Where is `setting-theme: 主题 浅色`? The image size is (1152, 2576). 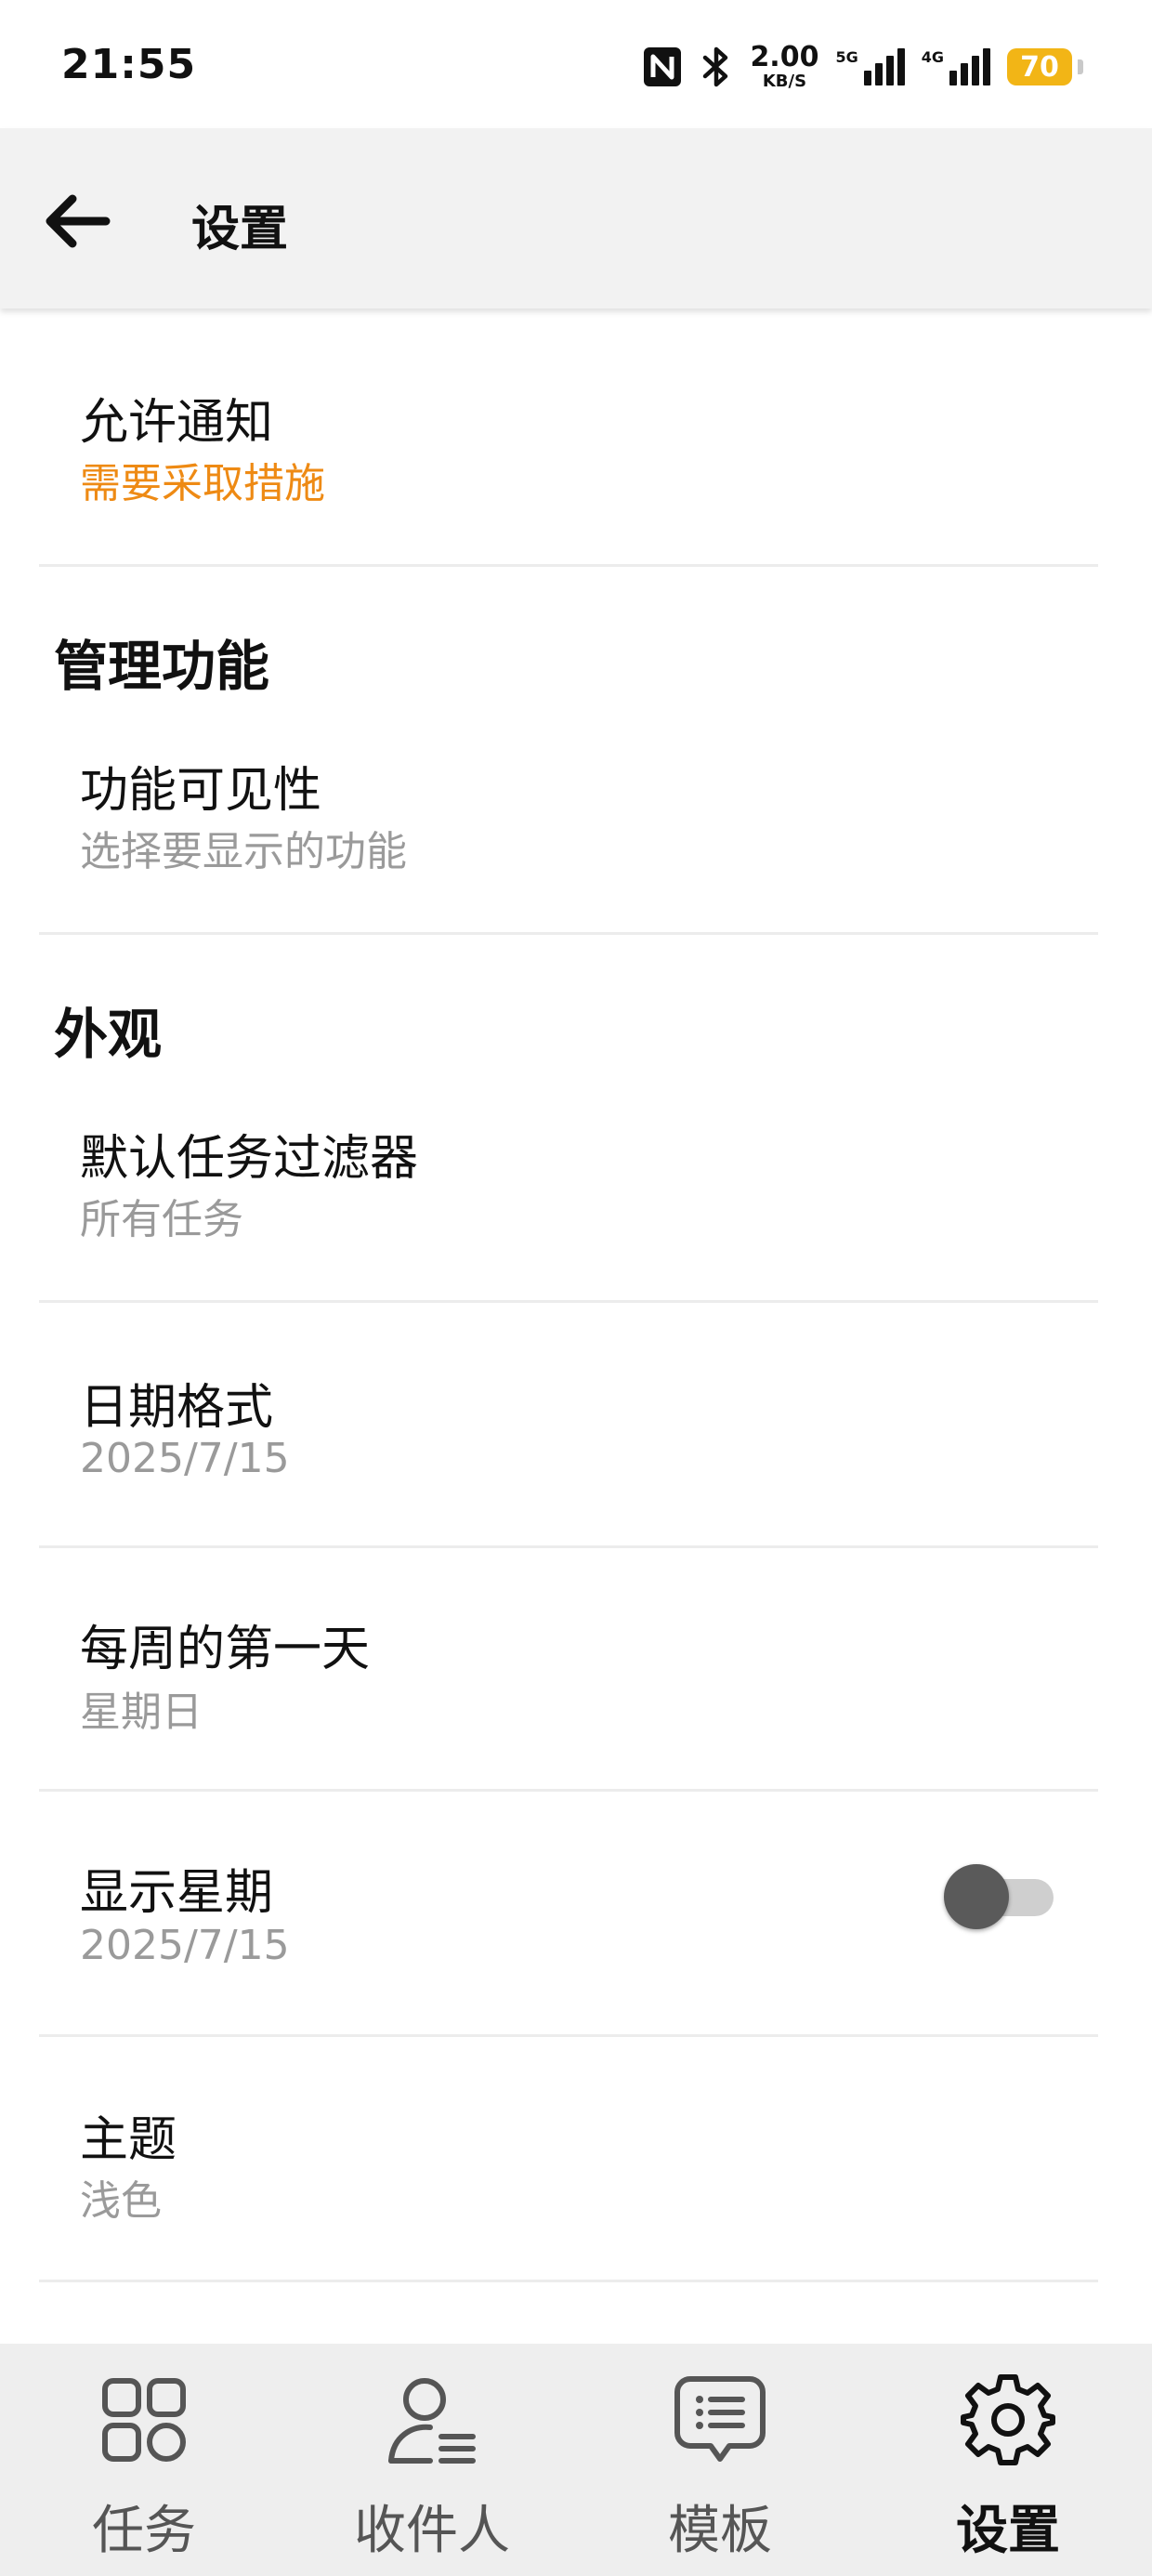 setting-theme: 主题 浅色 is located at coordinates (568, 2159).